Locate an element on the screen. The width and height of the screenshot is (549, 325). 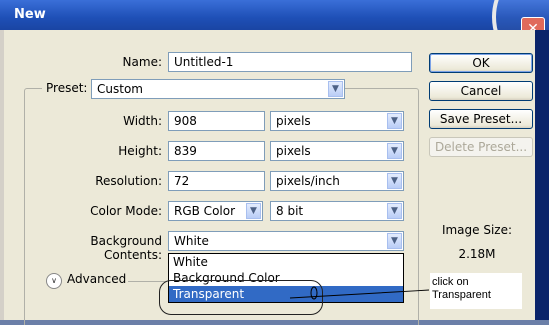
color-mode-label: Color Mode: is located at coordinates (126, 211).